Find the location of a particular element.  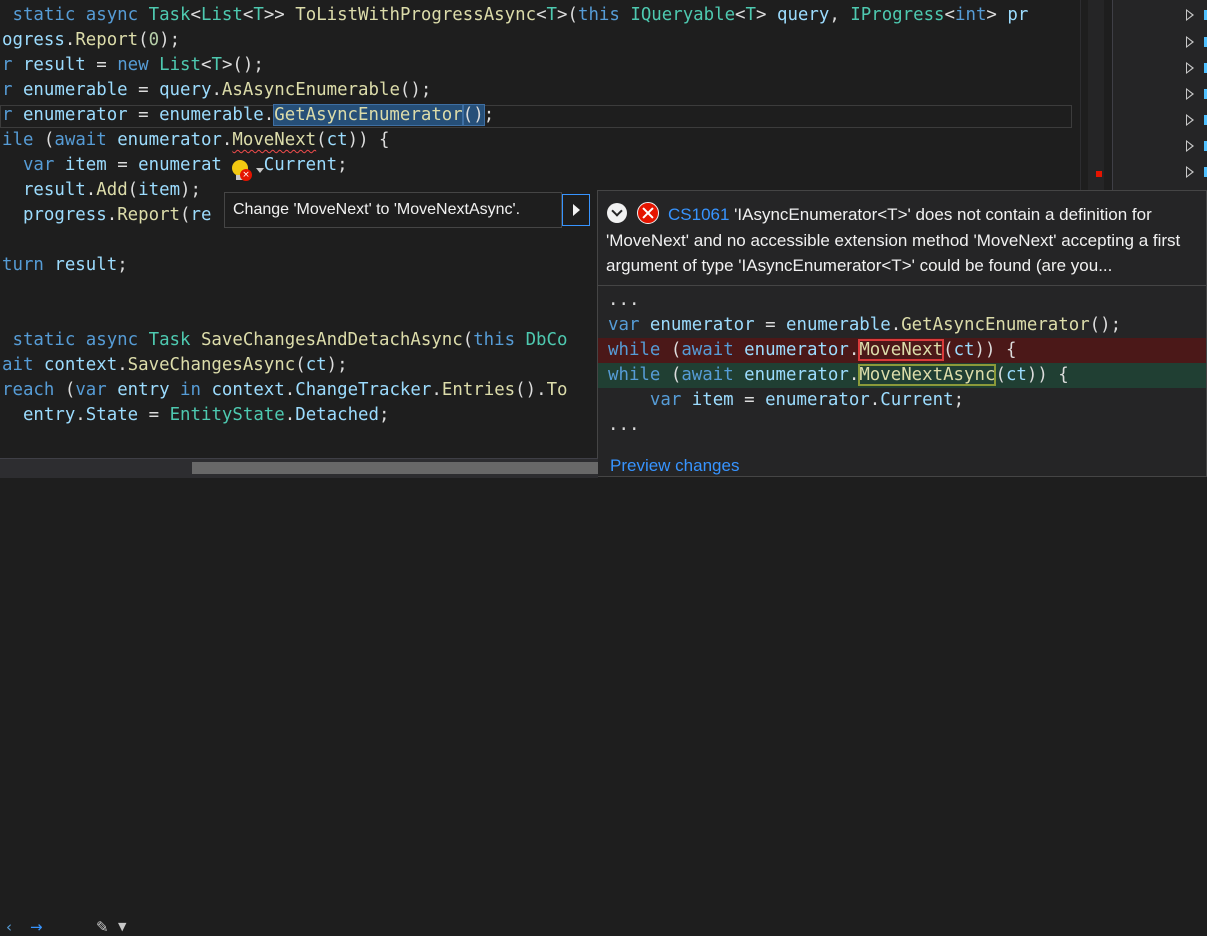

arrow-right-icon: → is located at coordinates (36, 927).